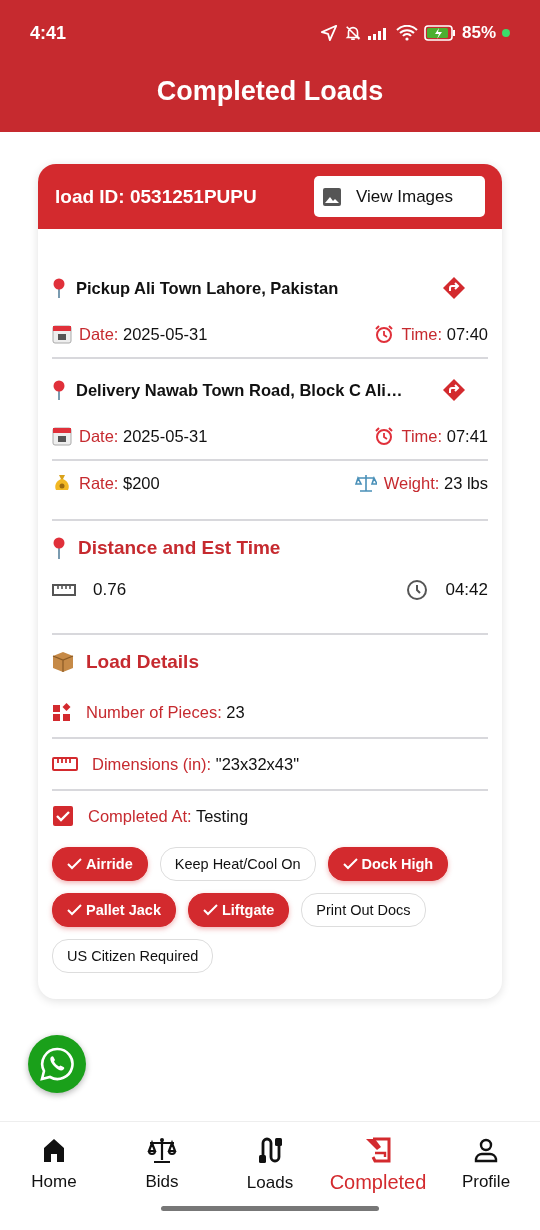 This screenshot has height=1230, width=540. What do you see at coordinates (332, 196) in the screenshot?
I see `image-icon` at bounding box center [332, 196].